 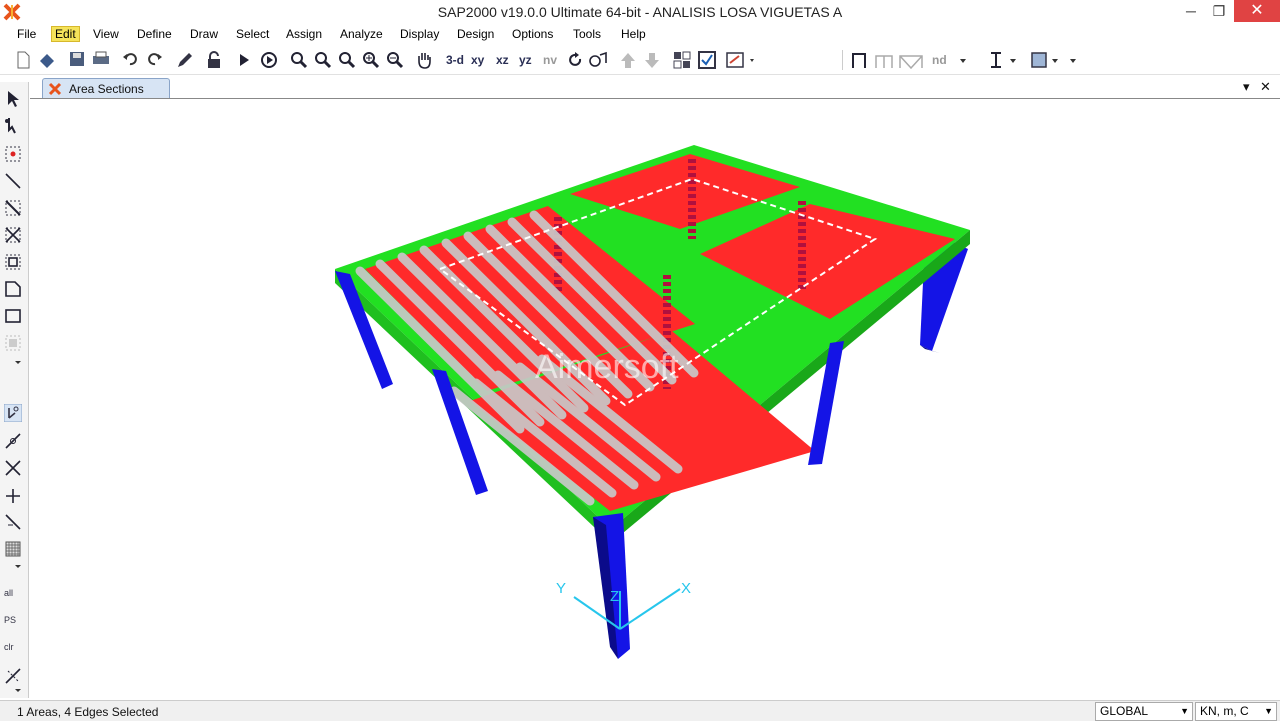 What do you see at coordinates (419, 34) in the screenshot?
I see `menu-display: Display` at bounding box center [419, 34].